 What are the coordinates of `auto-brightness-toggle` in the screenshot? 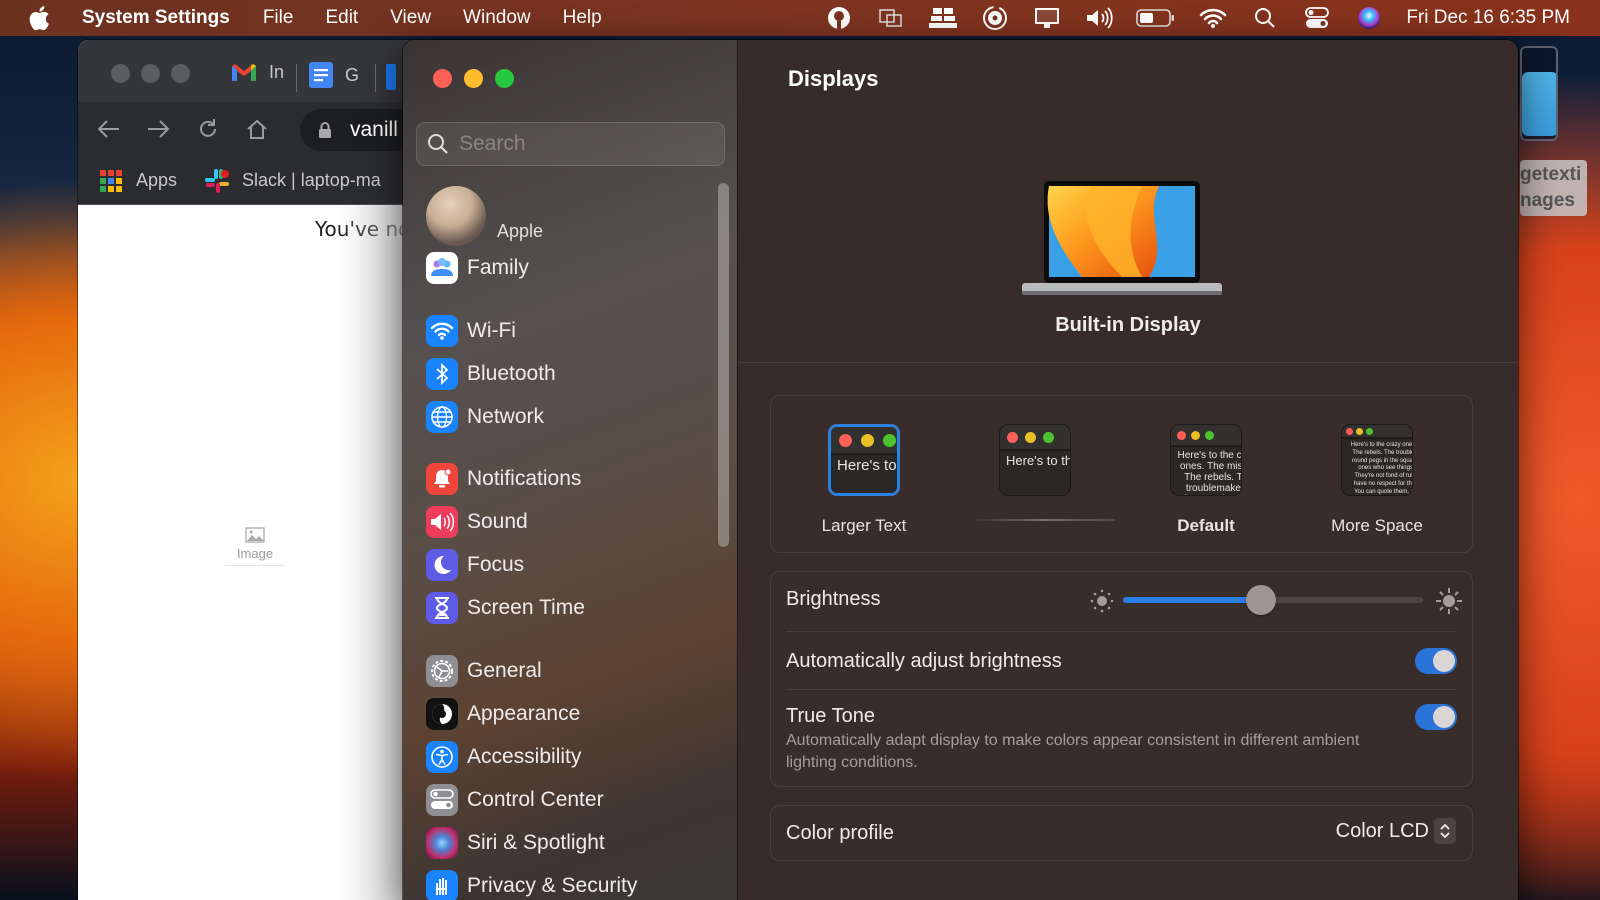 It's located at (1436, 661).